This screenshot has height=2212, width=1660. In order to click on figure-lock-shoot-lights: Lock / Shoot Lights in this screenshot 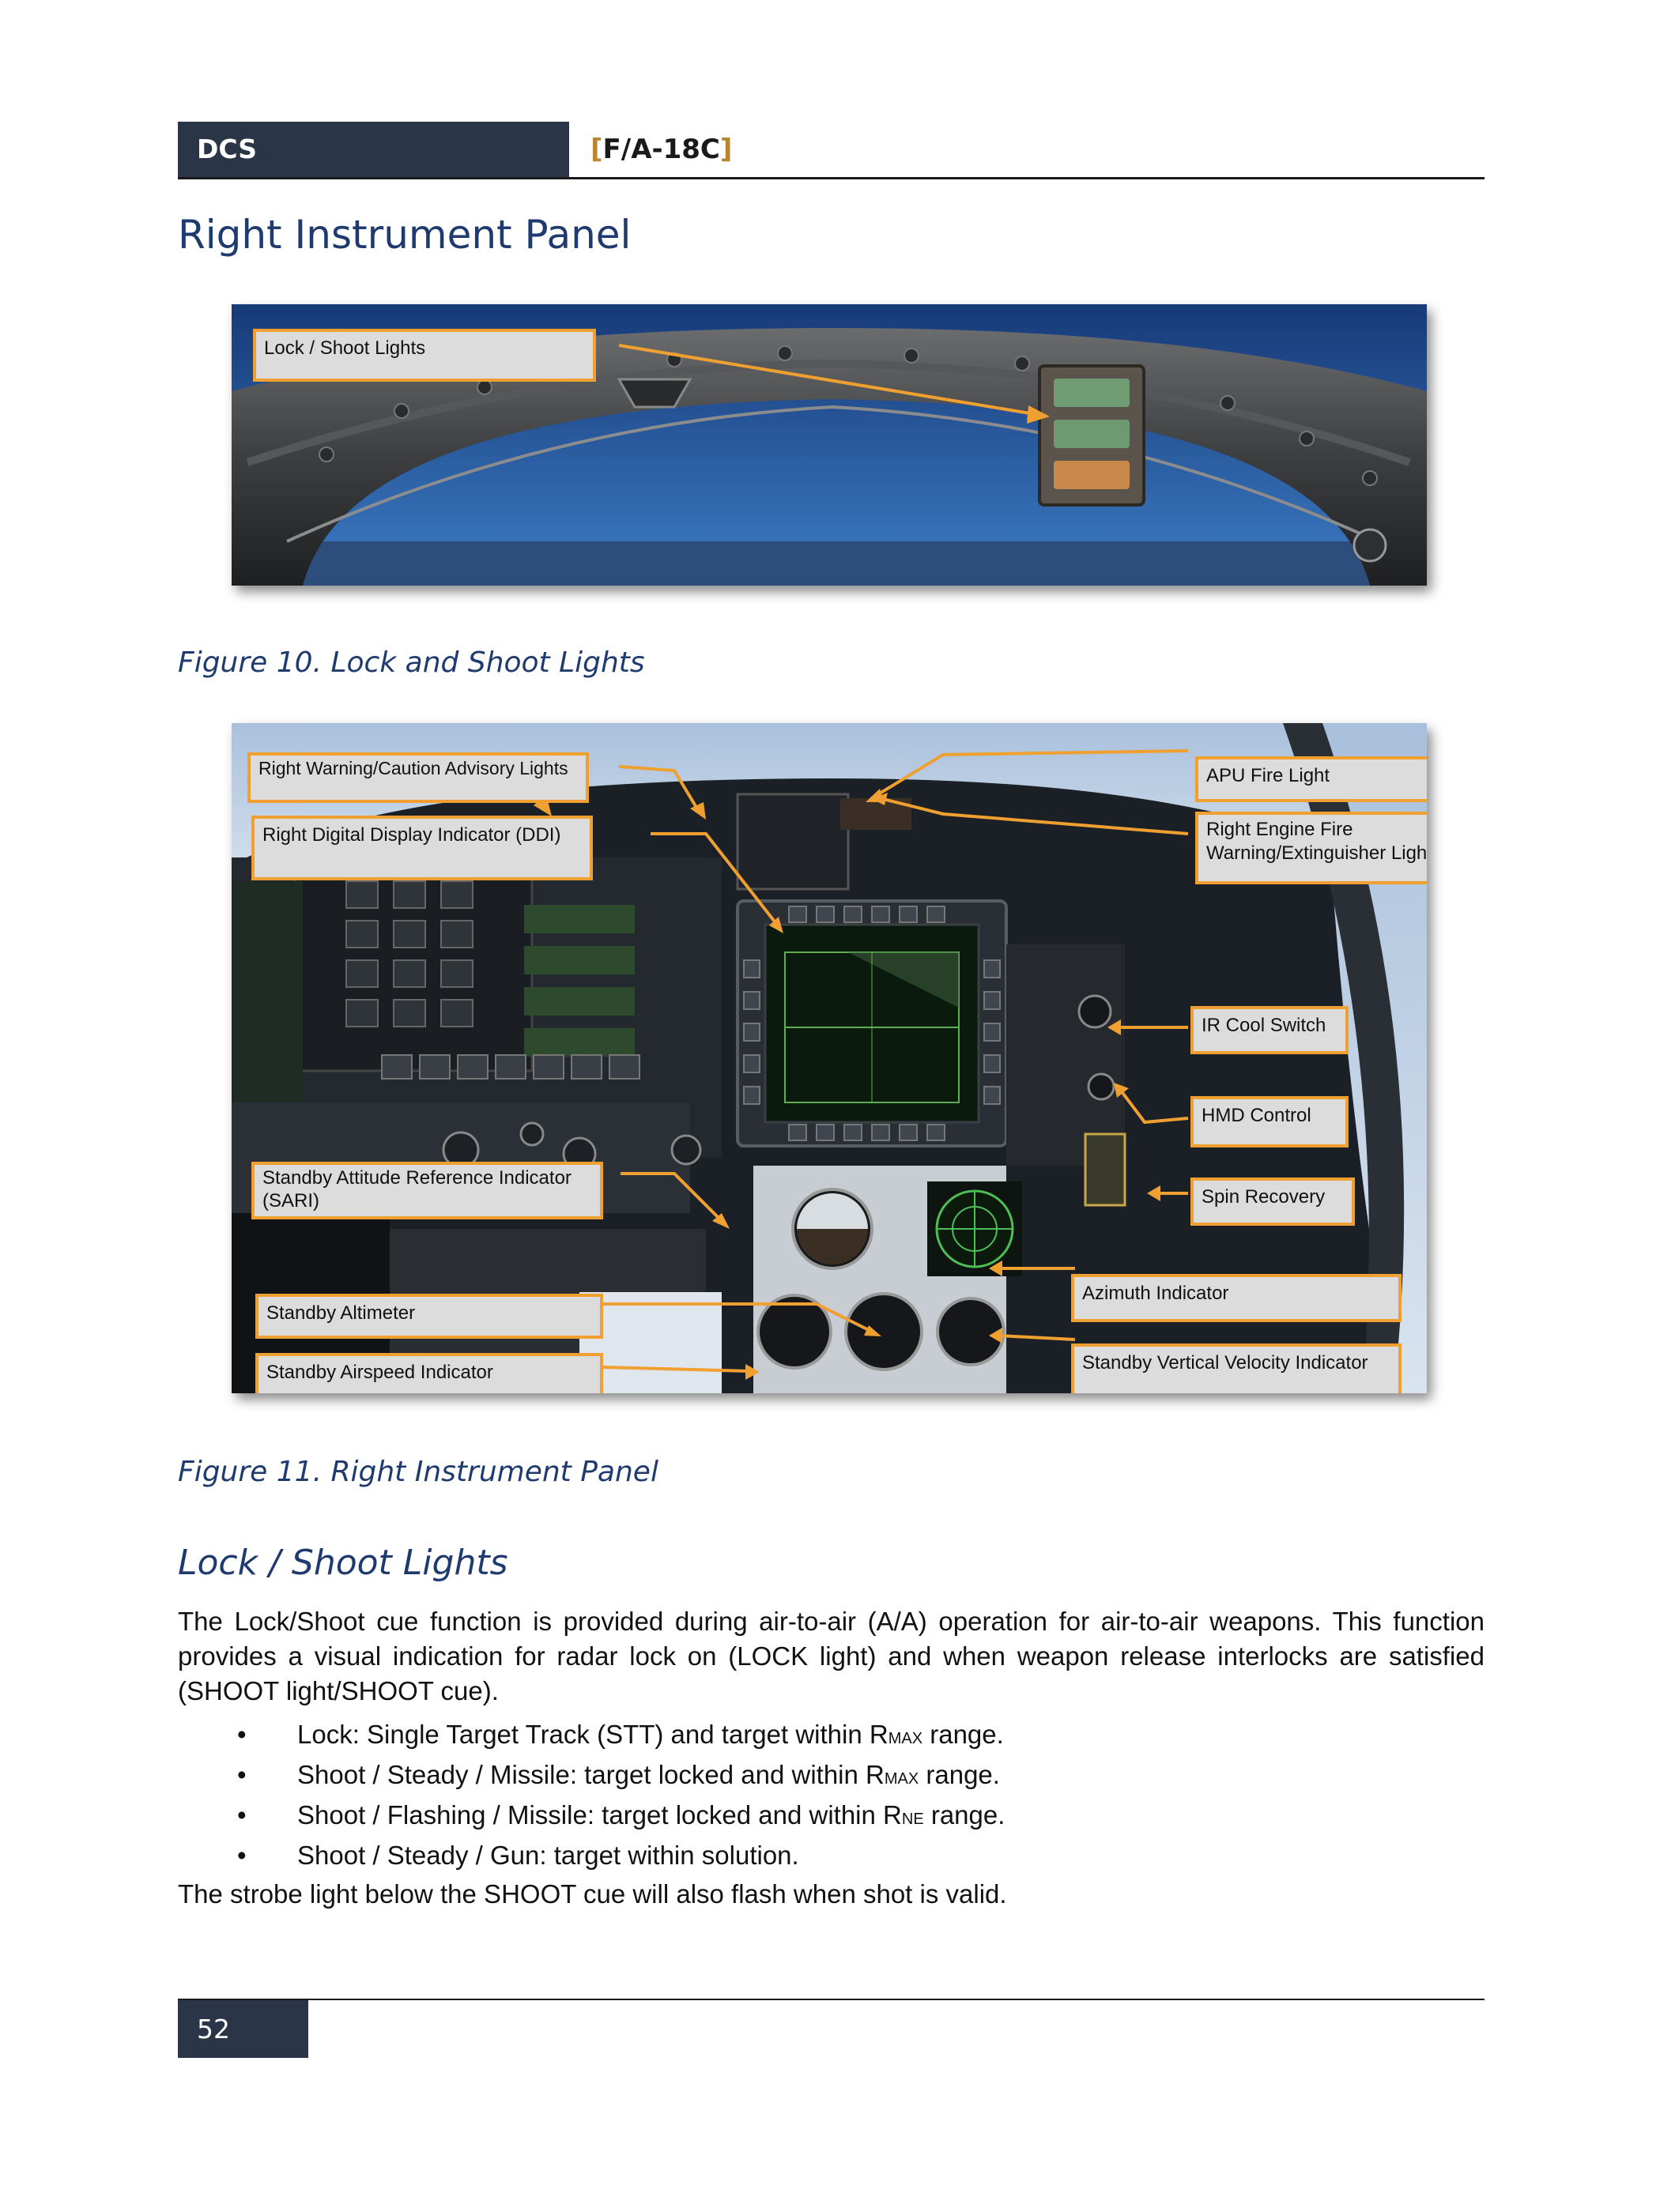, I will do `click(829, 445)`.